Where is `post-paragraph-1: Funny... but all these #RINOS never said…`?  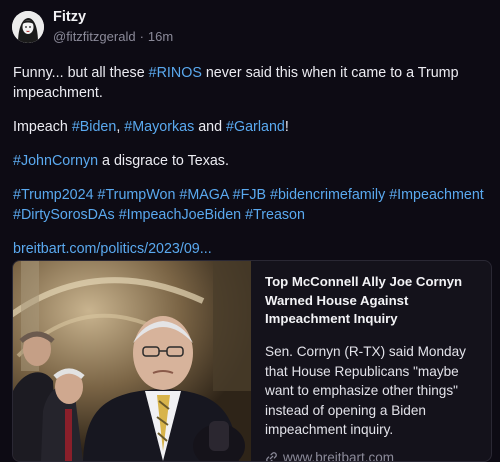
post-paragraph-1: Funny... but all these #RINOS never said… is located at coordinates (253, 83).